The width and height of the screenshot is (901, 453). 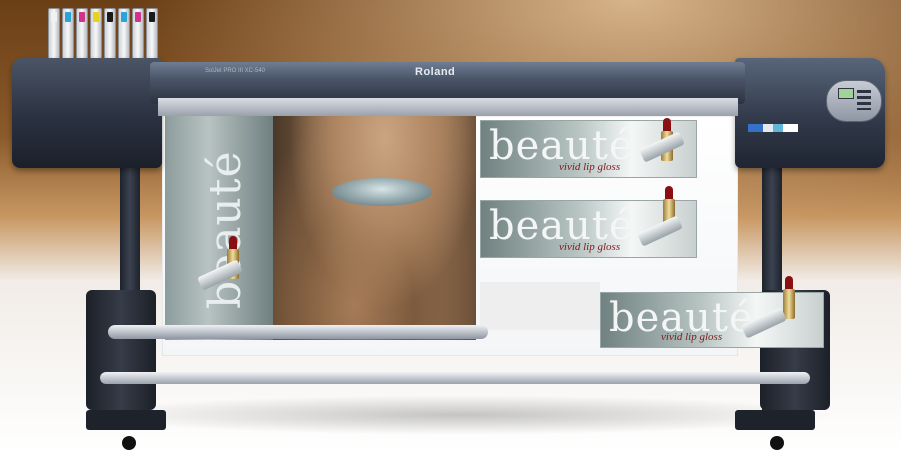 What do you see at coordinates (126, 420) in the screenshot?
I see `left-foot` at bounding box center [126, 420].